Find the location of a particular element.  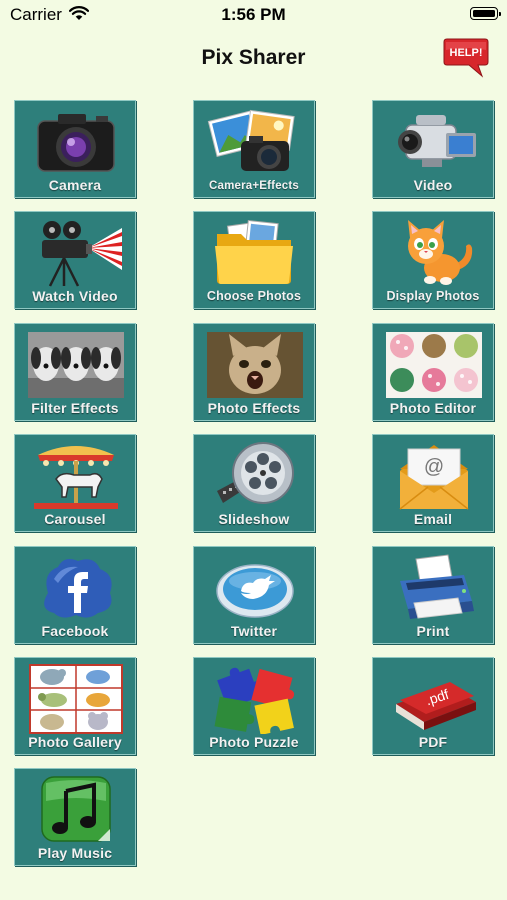

email-envelope-icon: @ is located at coordinates (434, 477).